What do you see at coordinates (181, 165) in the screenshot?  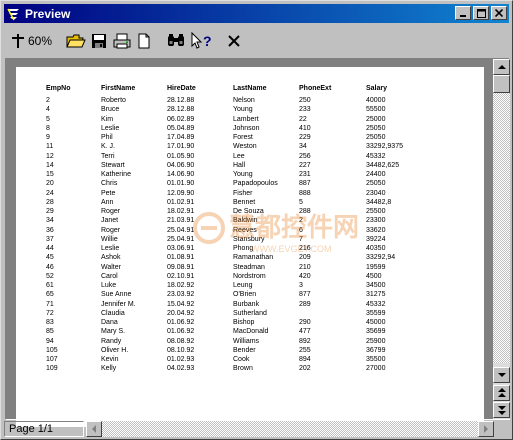 I see `report-cell: 04.06.90` at bounding box center [181, 165].